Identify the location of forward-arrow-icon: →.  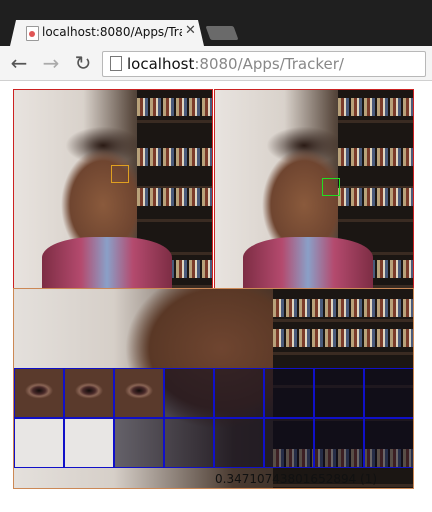
(51, 63).